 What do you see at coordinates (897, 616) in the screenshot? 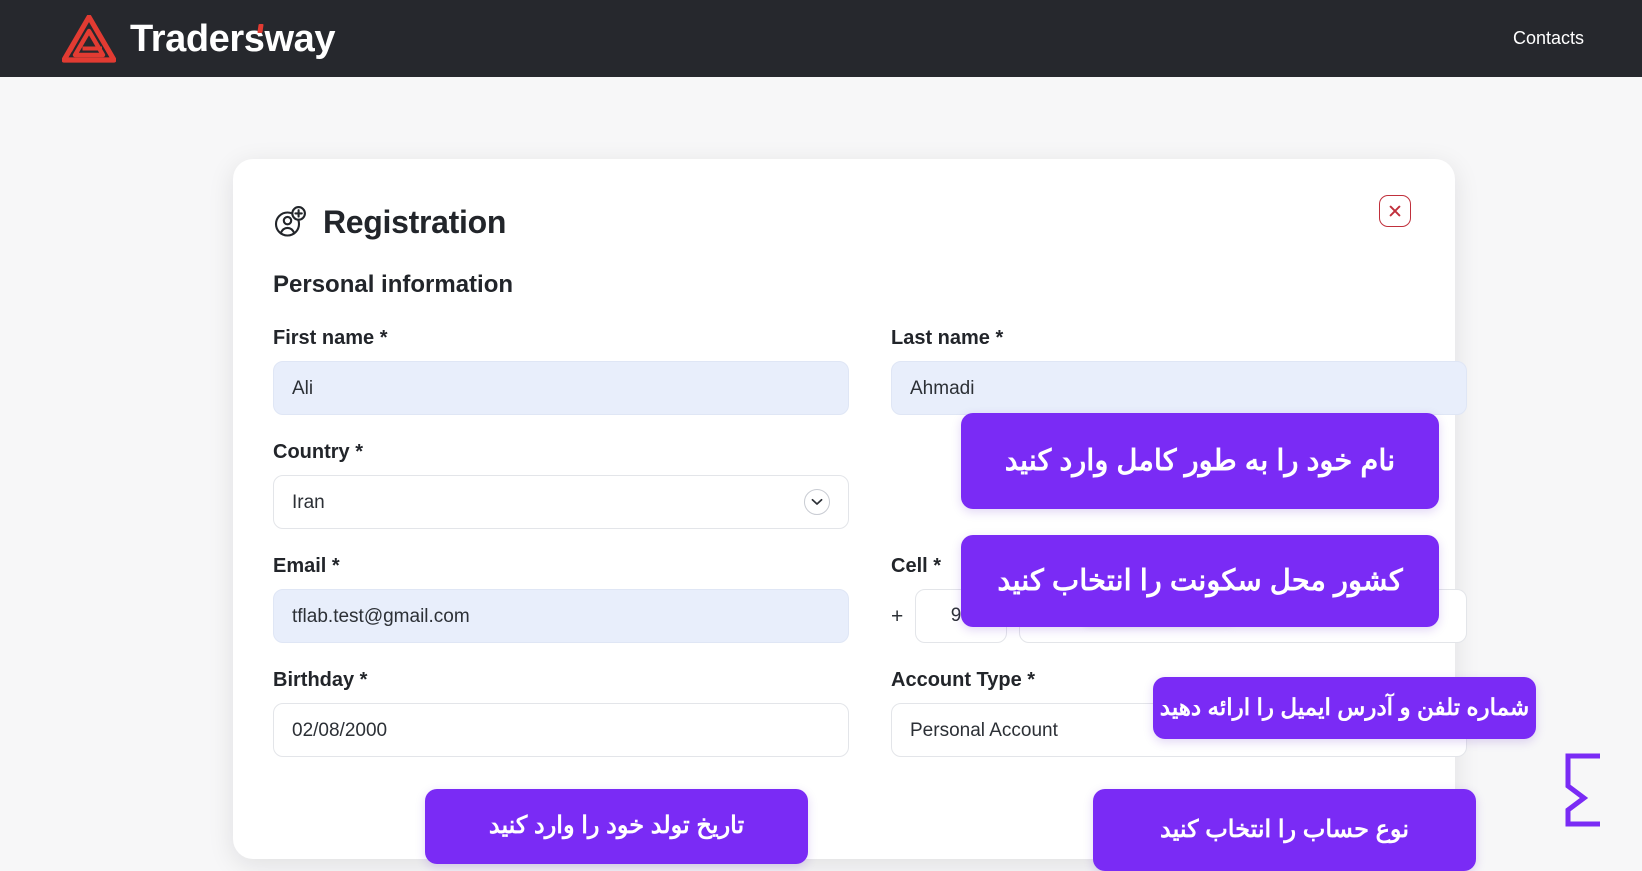
I see `phone-plus-sign: +` at bounding box center [897, 616].